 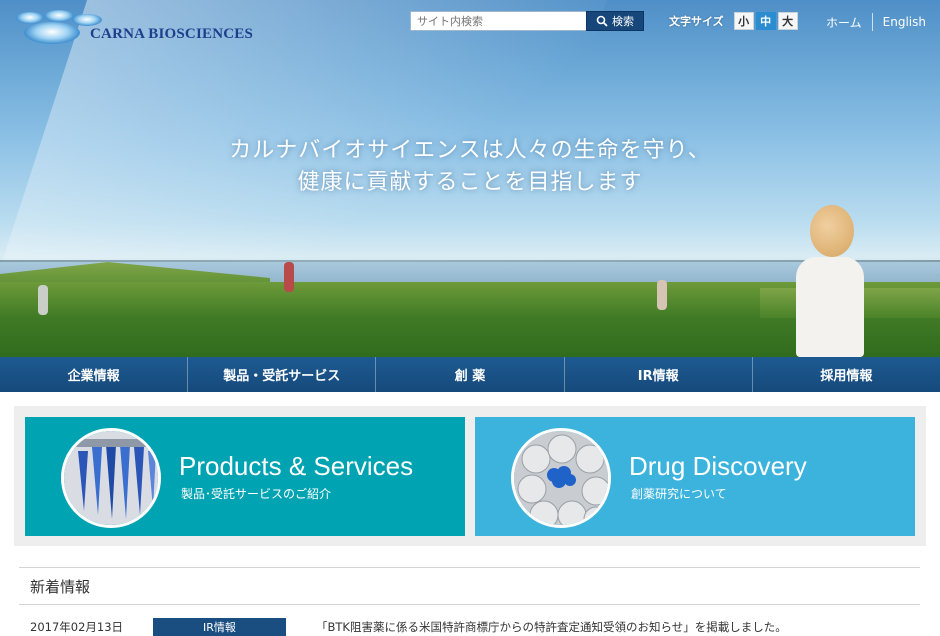 I want to click on products-subtitle: 製品･受託サービスのご紹介, so click(x=256, y=494).